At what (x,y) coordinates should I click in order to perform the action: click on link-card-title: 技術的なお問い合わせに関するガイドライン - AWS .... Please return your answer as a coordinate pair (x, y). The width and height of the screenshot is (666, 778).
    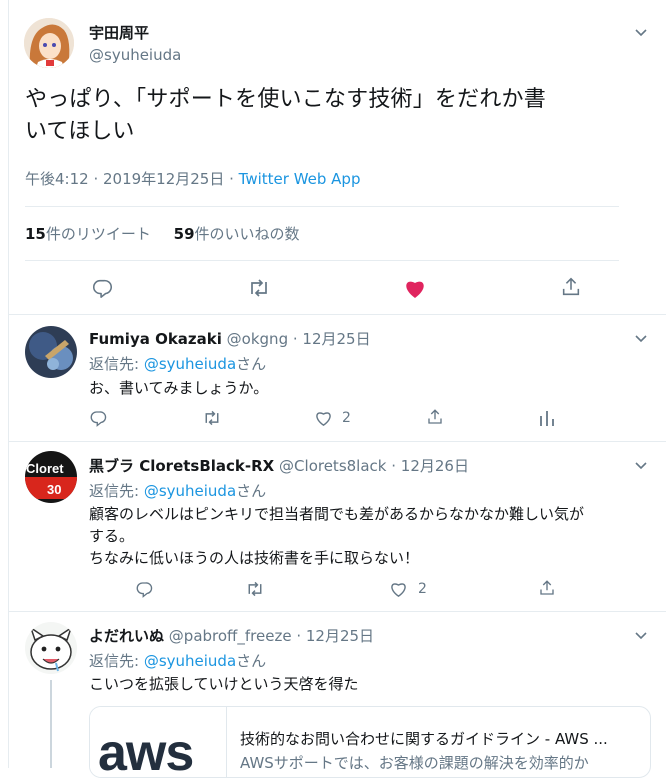
    Looking at the image, I should click on (424, 739).